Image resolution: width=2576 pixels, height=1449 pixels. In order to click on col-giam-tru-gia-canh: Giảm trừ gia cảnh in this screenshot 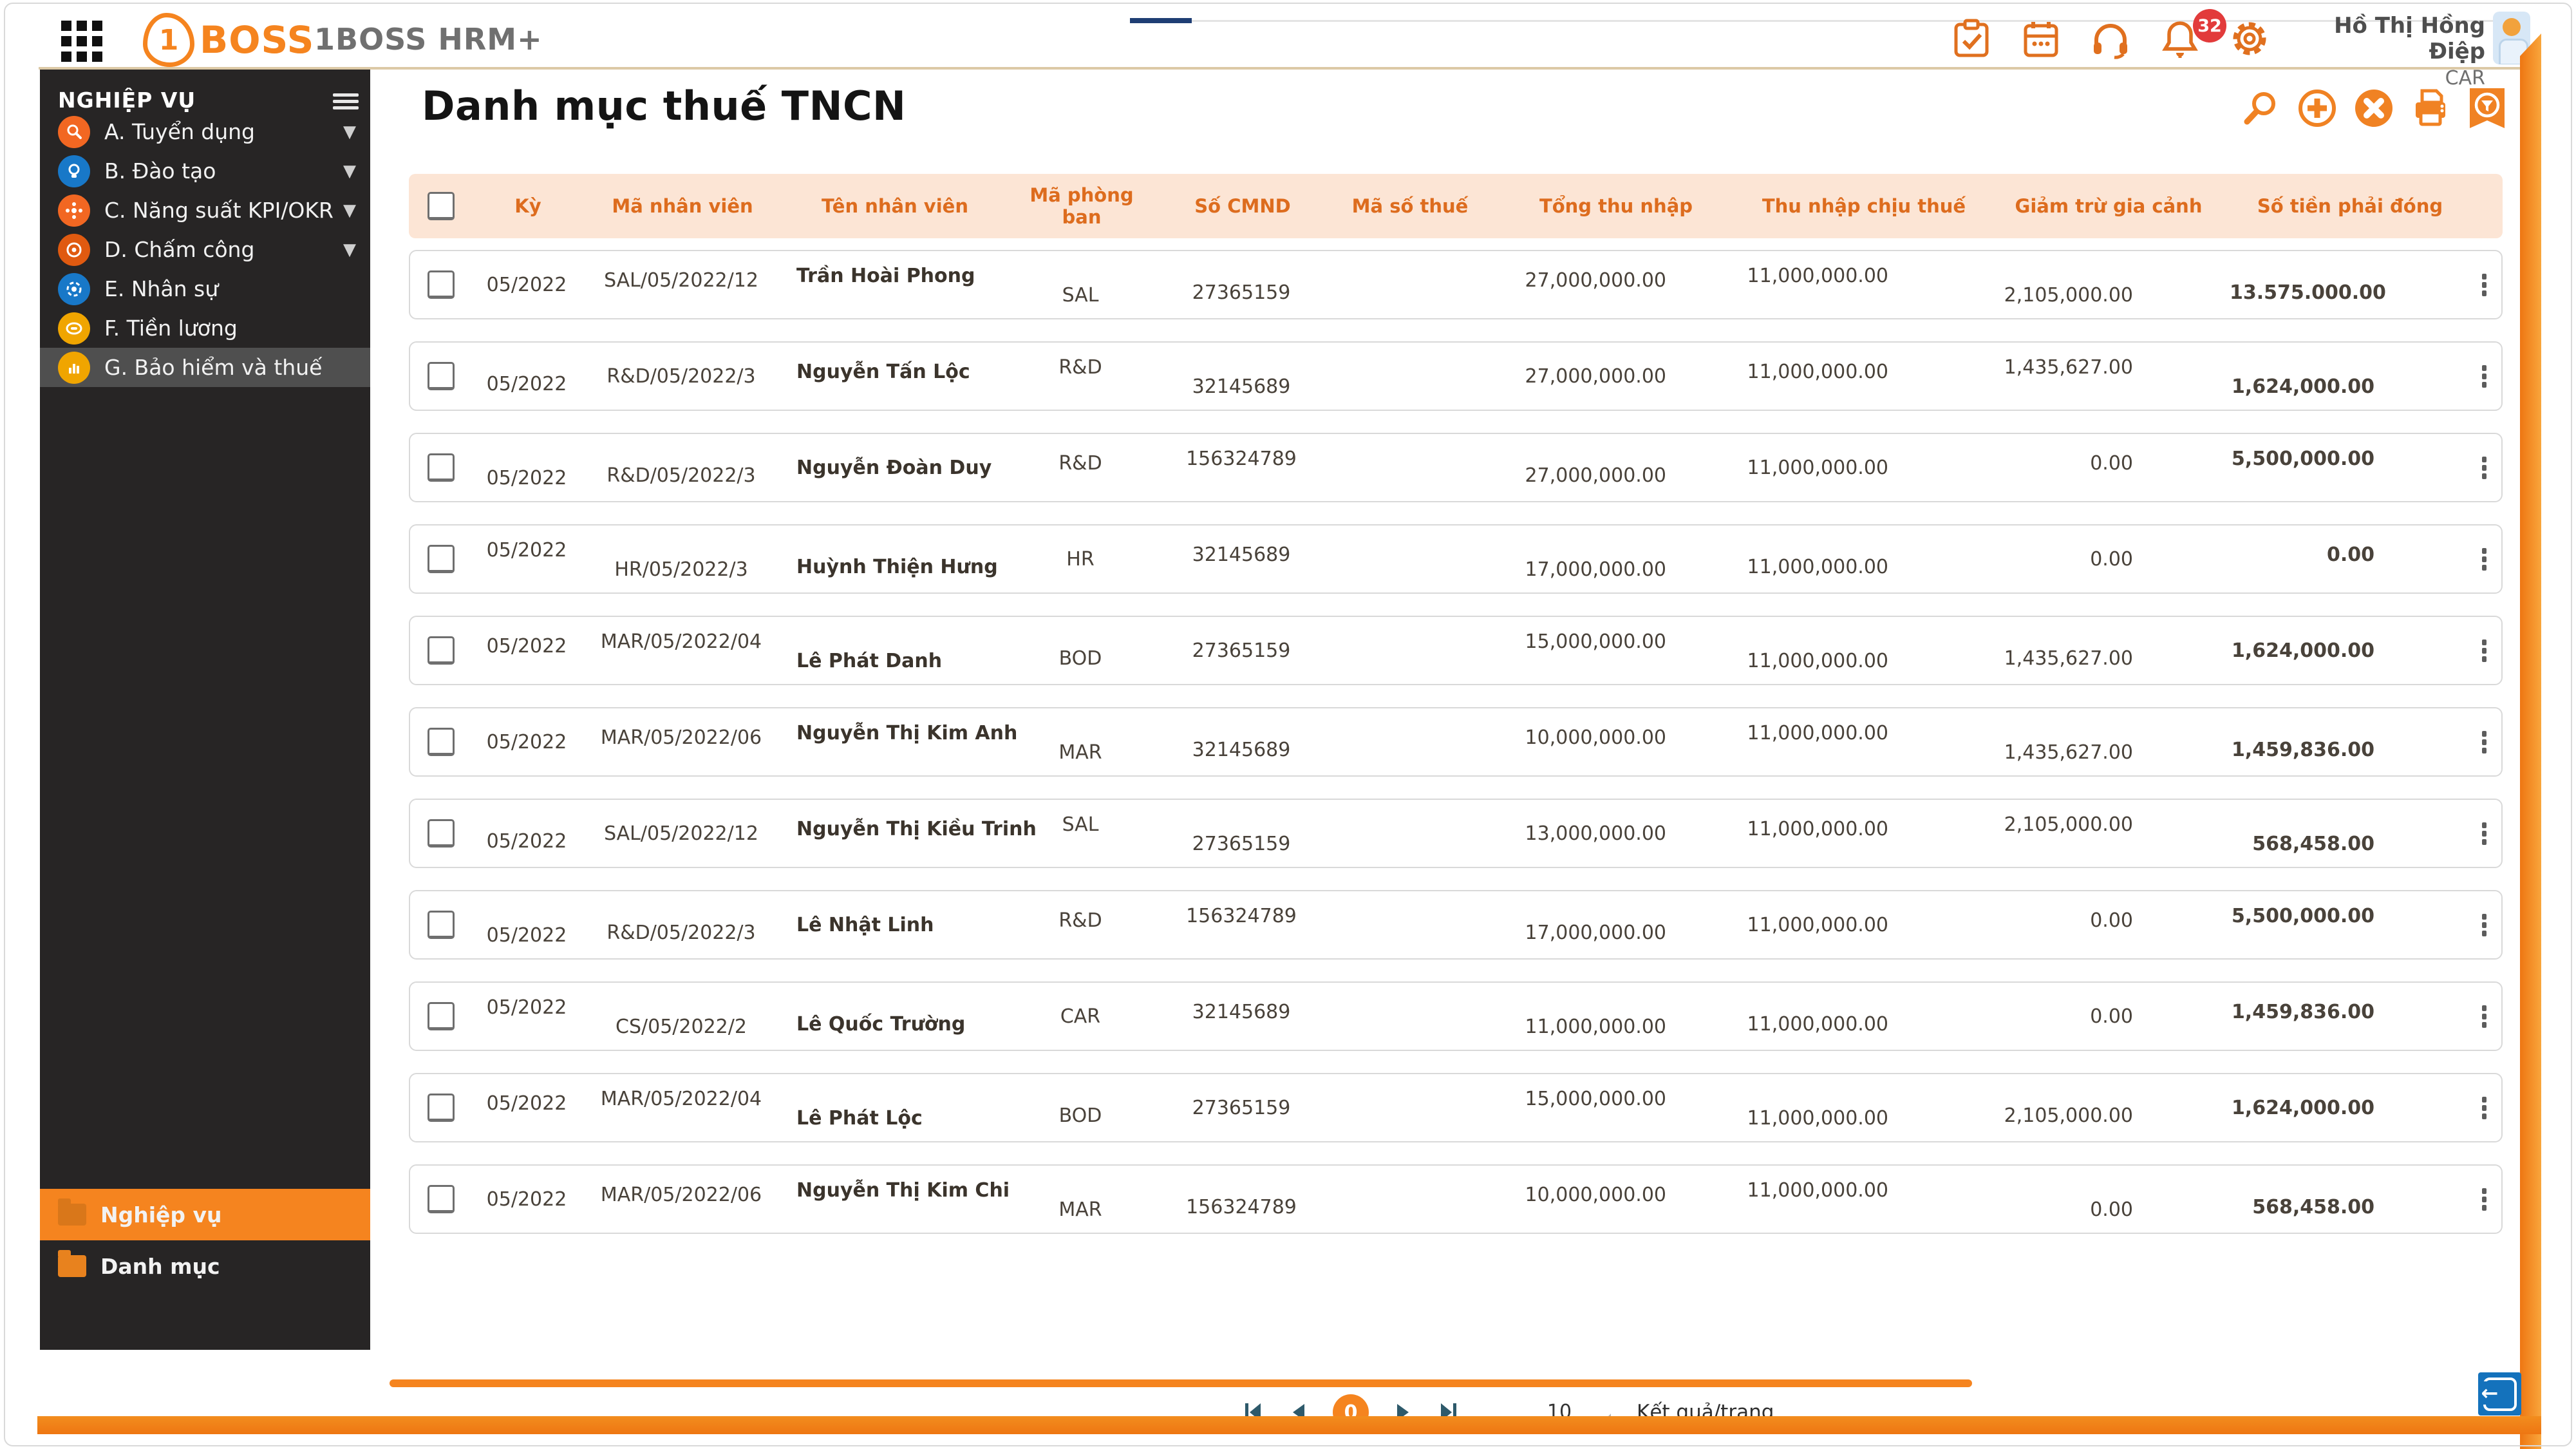, I will do `click(2108, 206)`.